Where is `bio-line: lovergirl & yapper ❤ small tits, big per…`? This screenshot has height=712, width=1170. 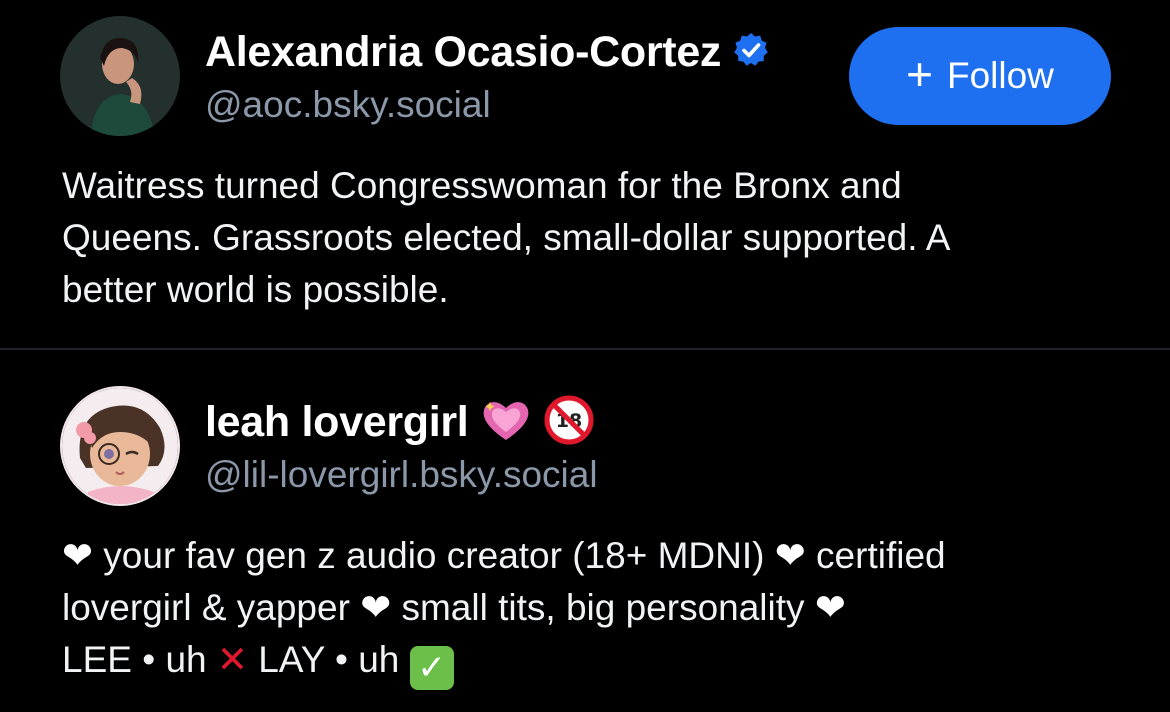 bio-line: lovergirl & yapper ❤ small tits, big per… is located at coordinates (592, 608).